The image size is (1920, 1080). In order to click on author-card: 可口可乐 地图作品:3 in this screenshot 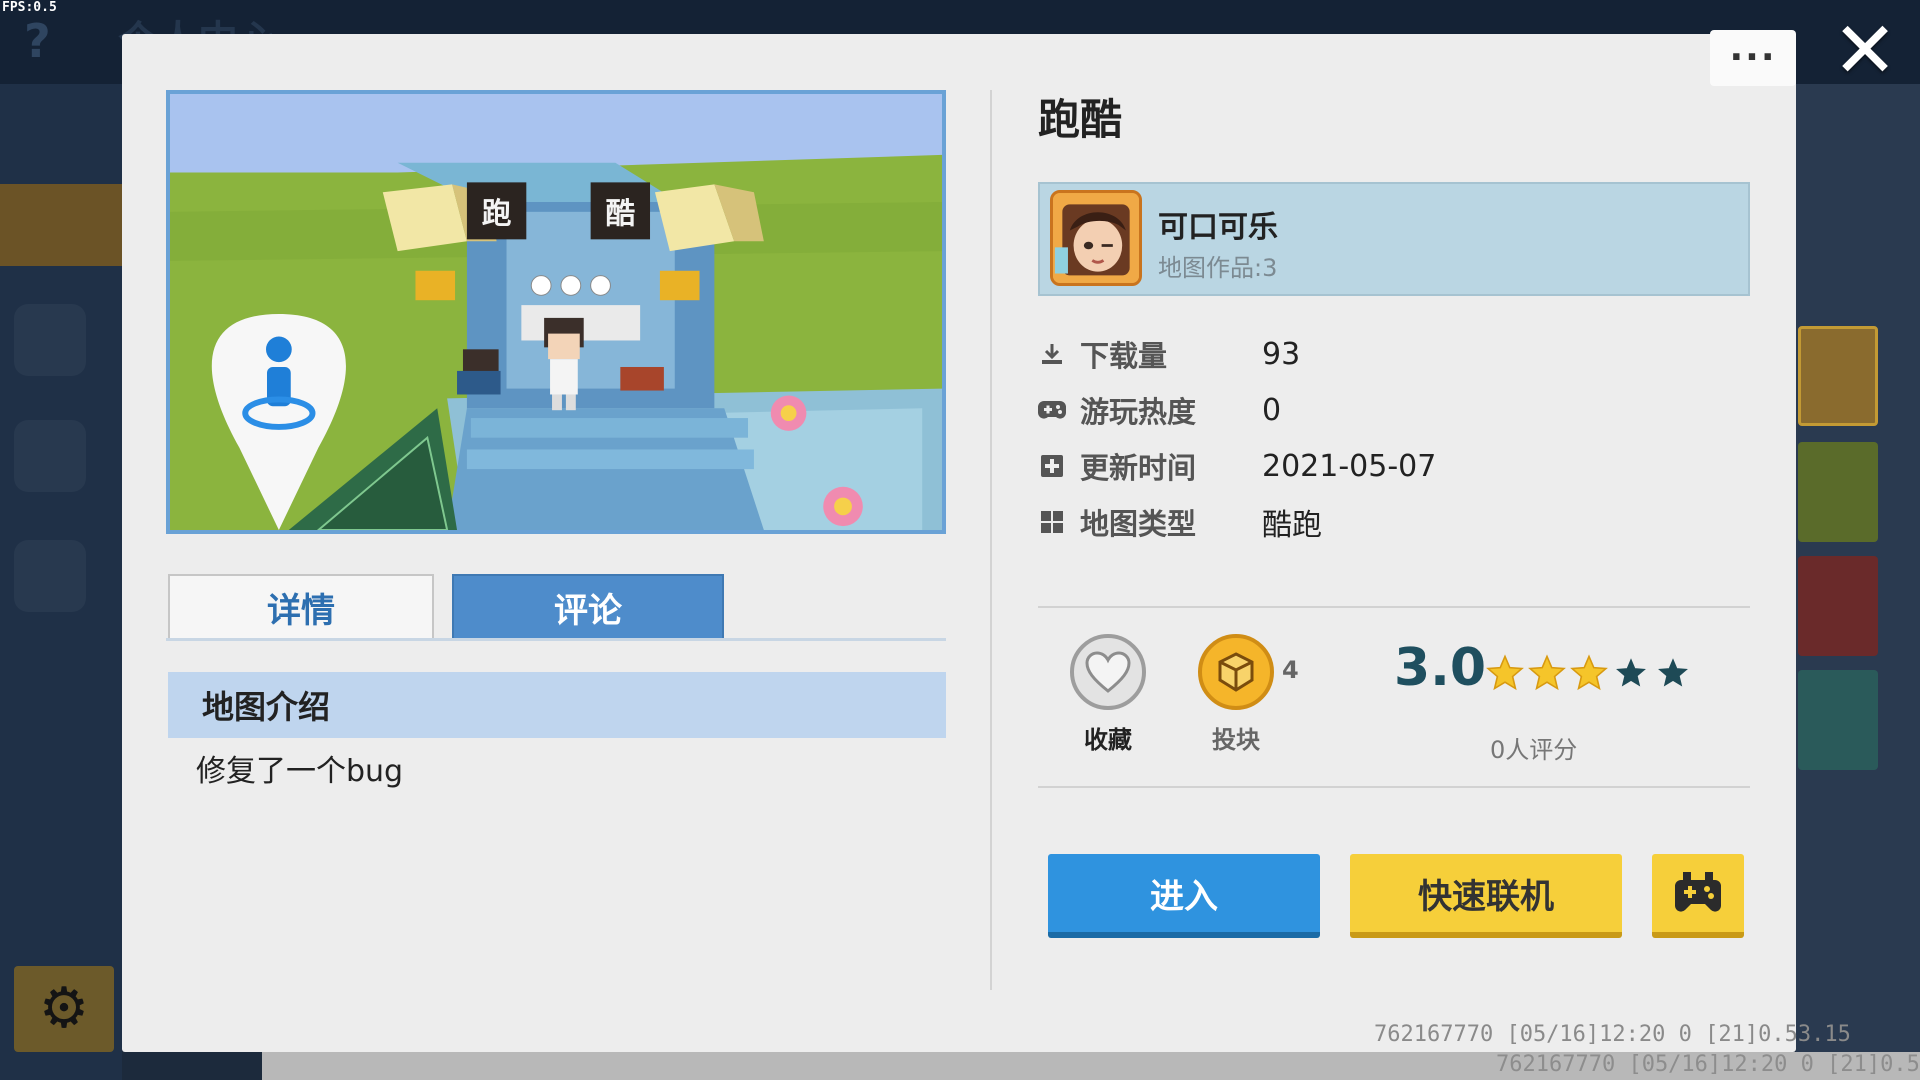, I will do `click(1394, 239)`.